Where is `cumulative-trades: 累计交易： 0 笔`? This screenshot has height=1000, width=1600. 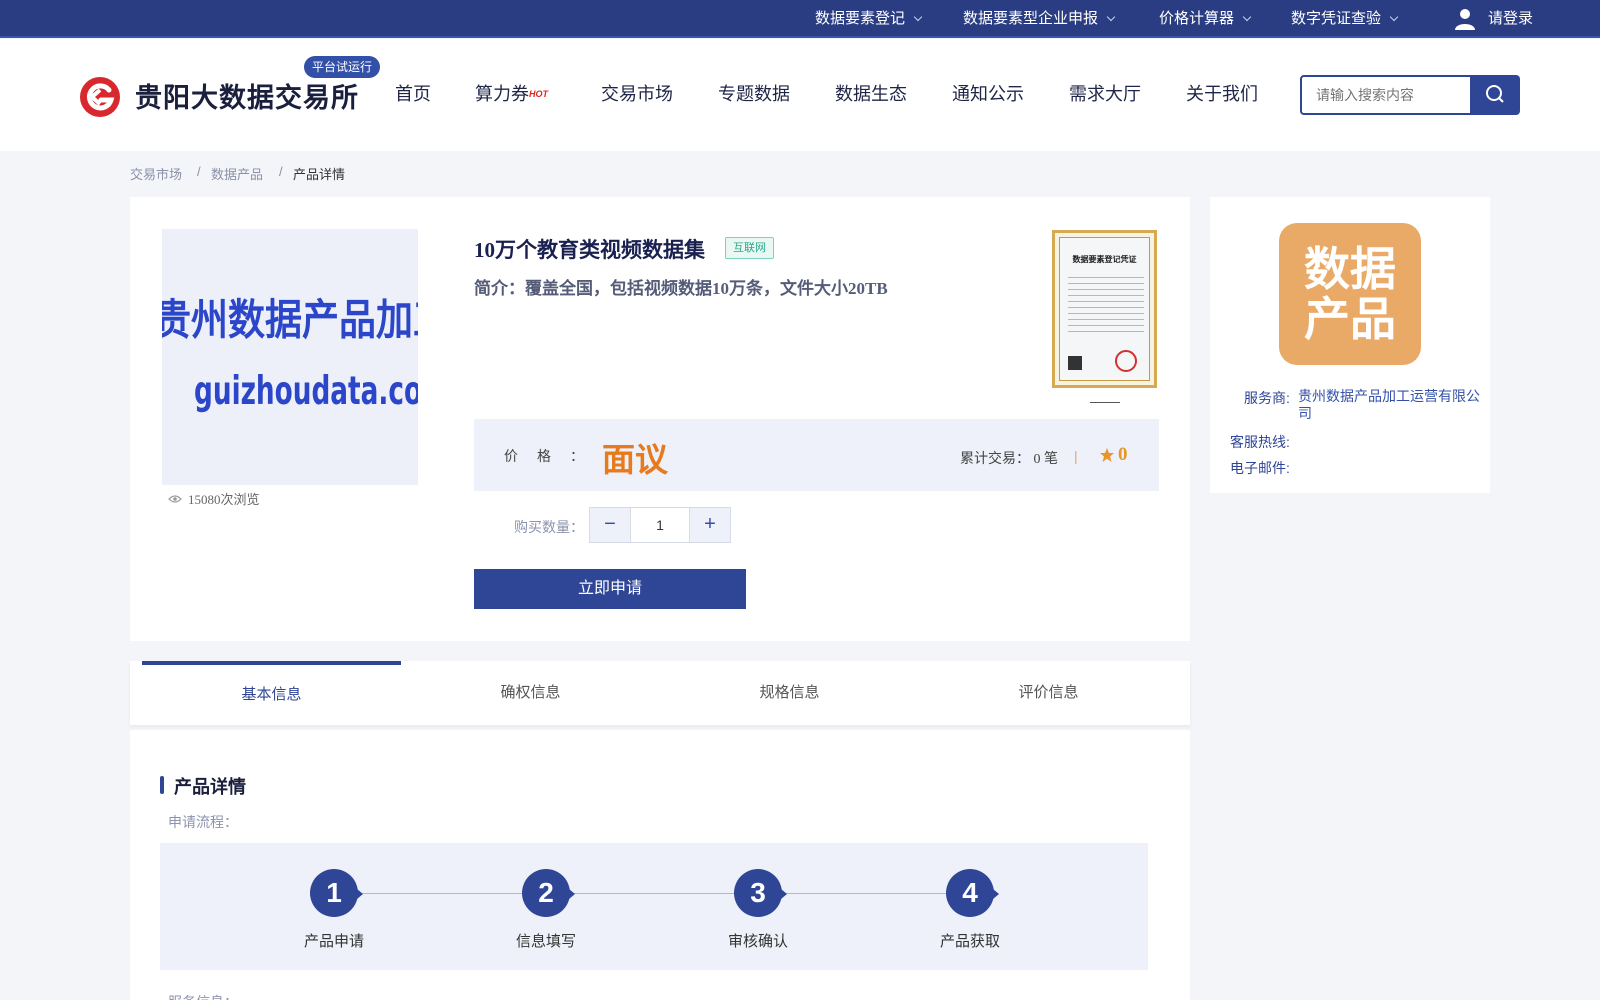 cumulative-trades: 累计交易： 0 笔 is located at coordinates (1009, 459).